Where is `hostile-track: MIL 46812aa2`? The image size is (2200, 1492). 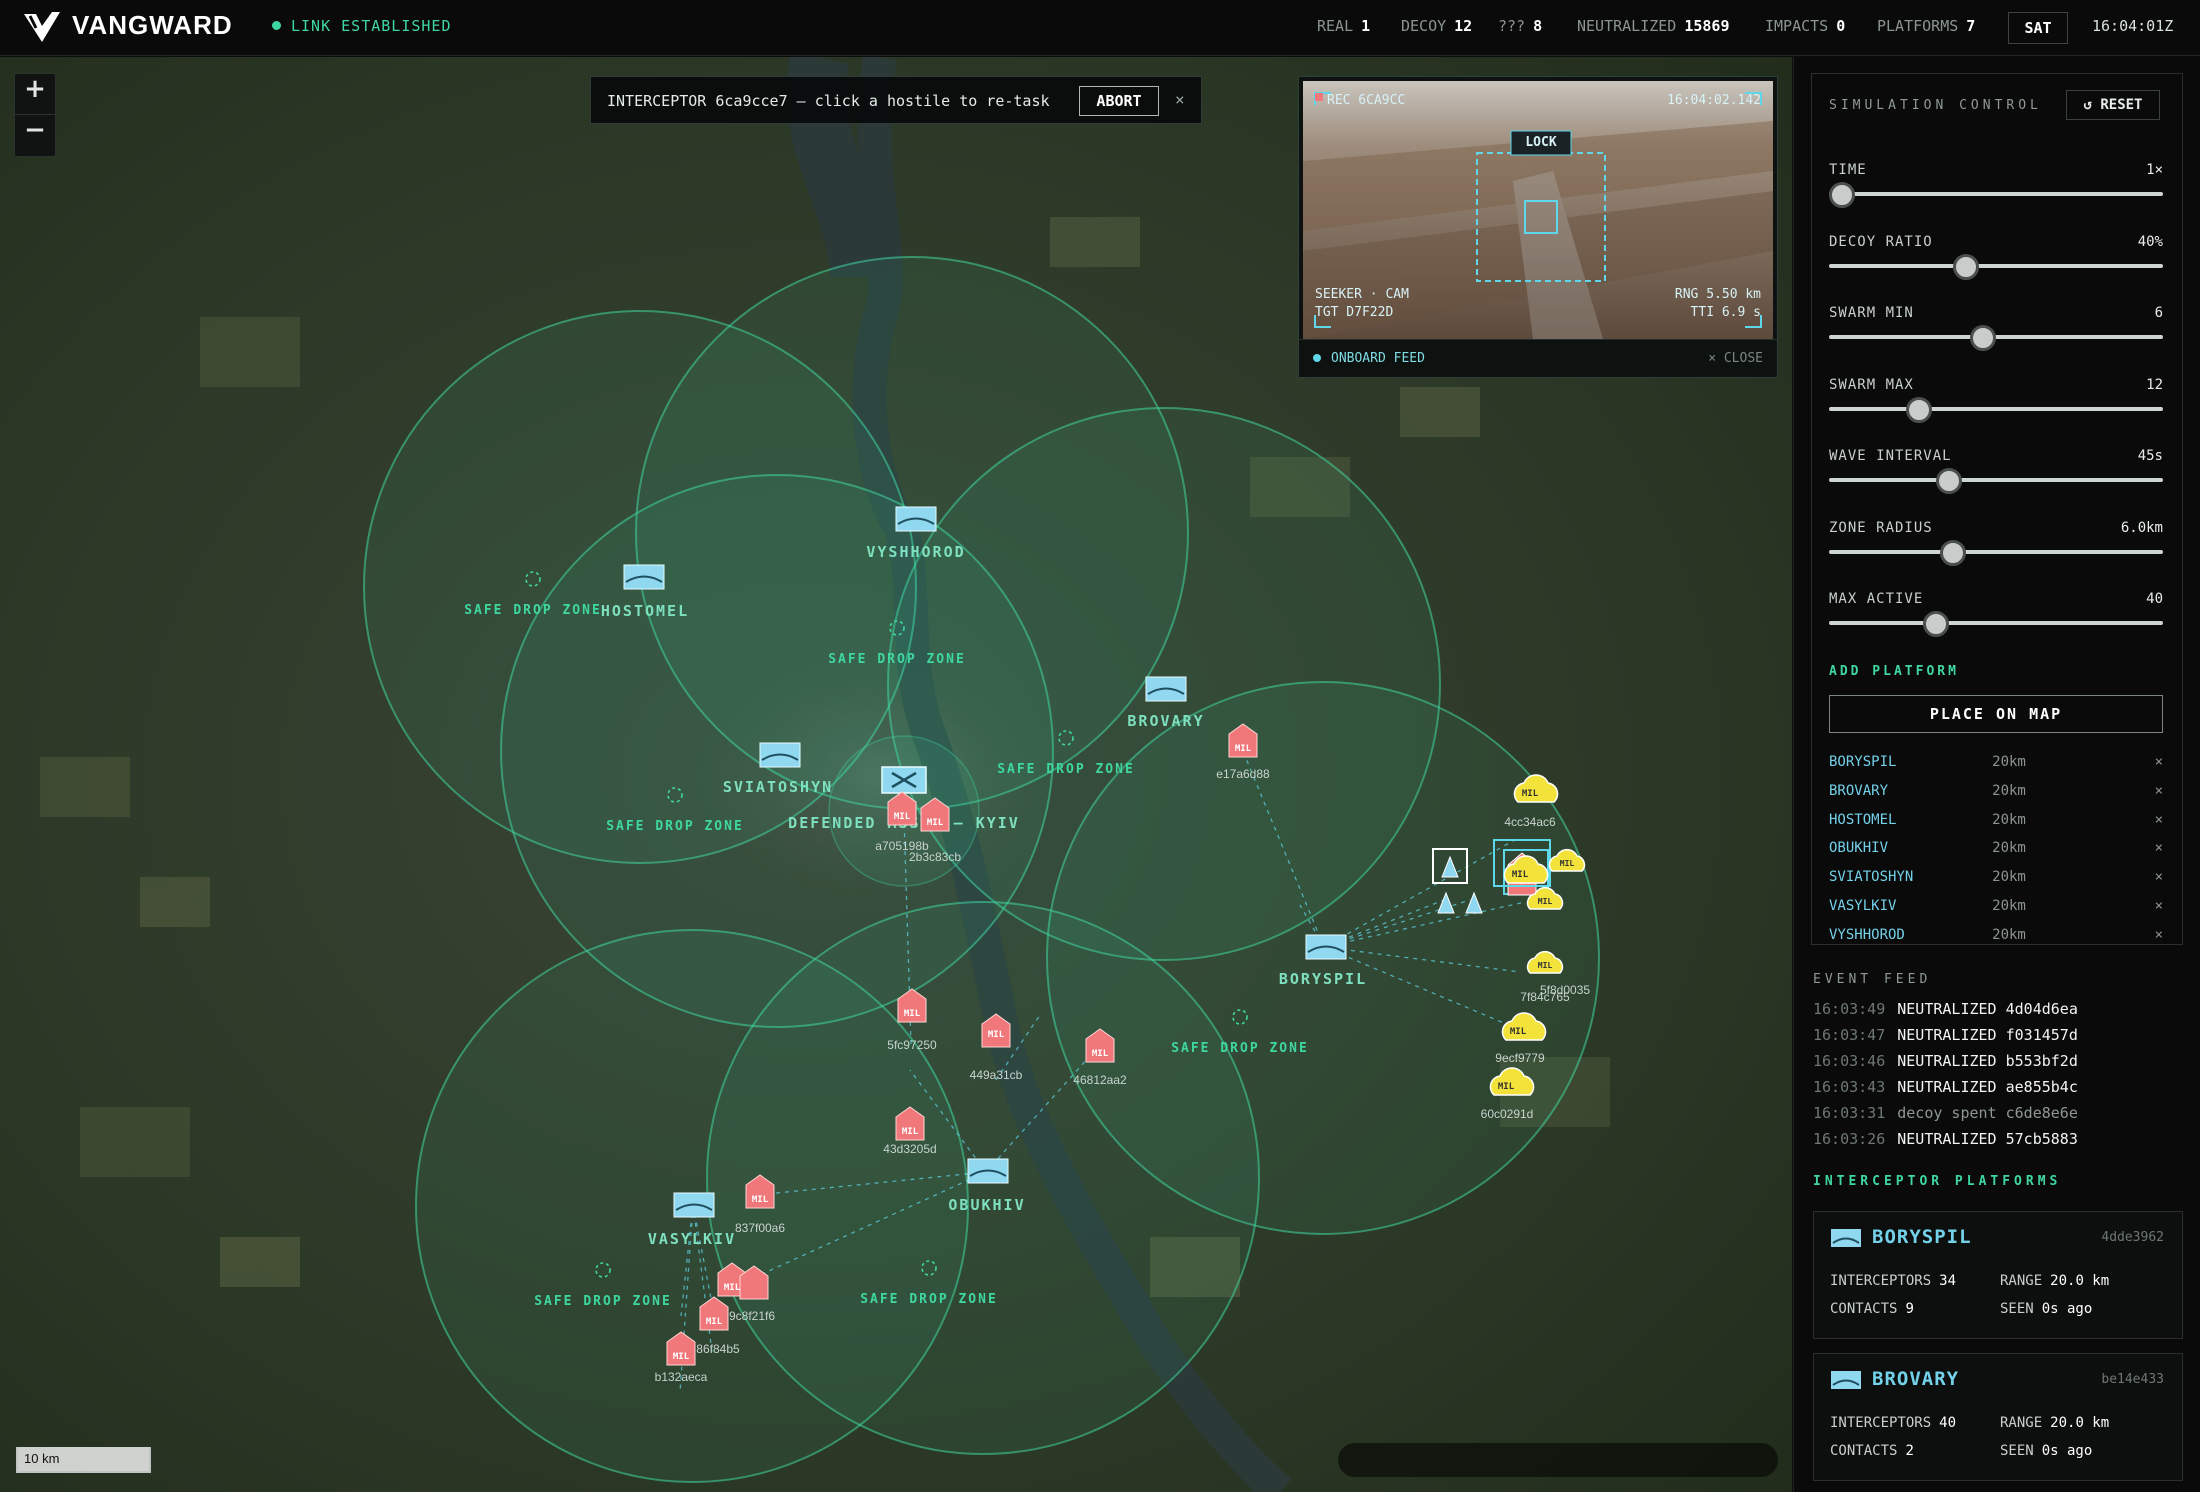 hostile-track: MIL 46812aa2 is located at coordinates (1100, 1057).